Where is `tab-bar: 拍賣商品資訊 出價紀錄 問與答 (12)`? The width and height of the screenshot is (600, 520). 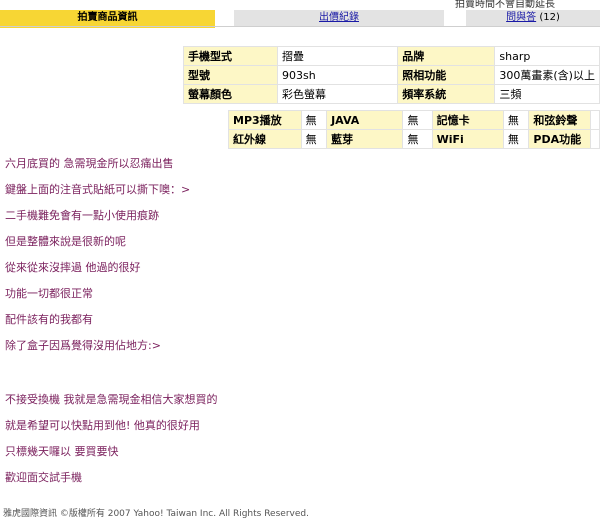
tab-bar: 拍賣商品資訊 出價紀錄 問與答 (12) is located at coordinates (300, 19).